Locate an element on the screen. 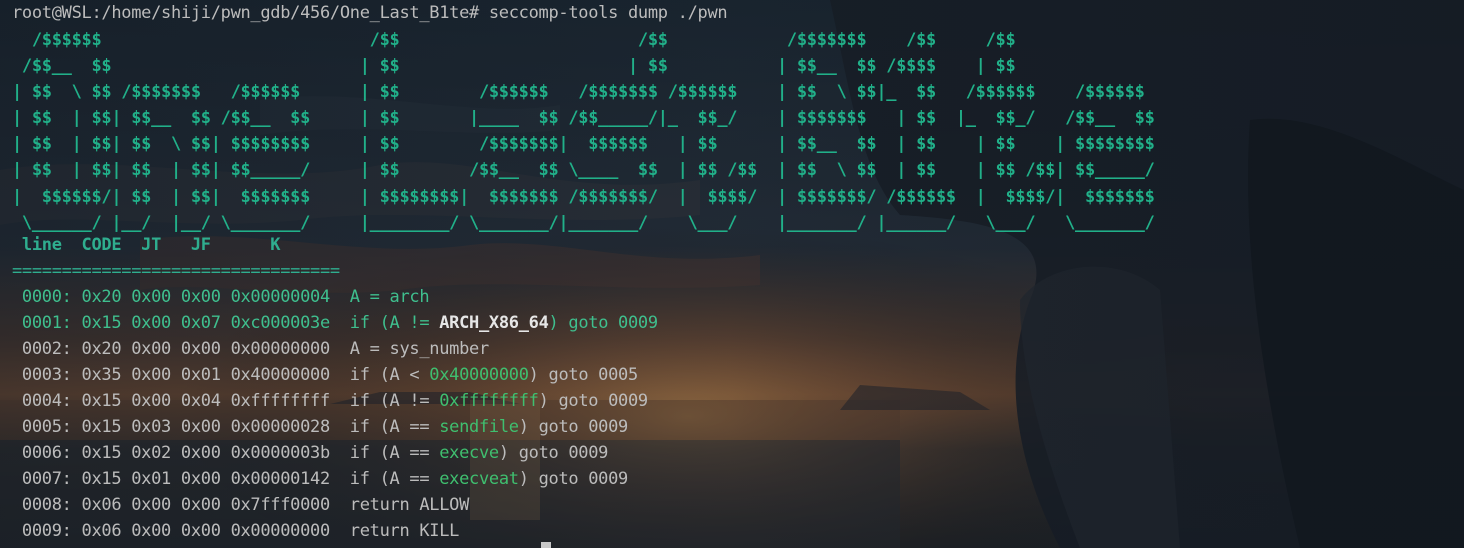  instruction-encoding: 0004: 0x15 0x00 0x04 0xffffffff is located at coordinates (181, 401).